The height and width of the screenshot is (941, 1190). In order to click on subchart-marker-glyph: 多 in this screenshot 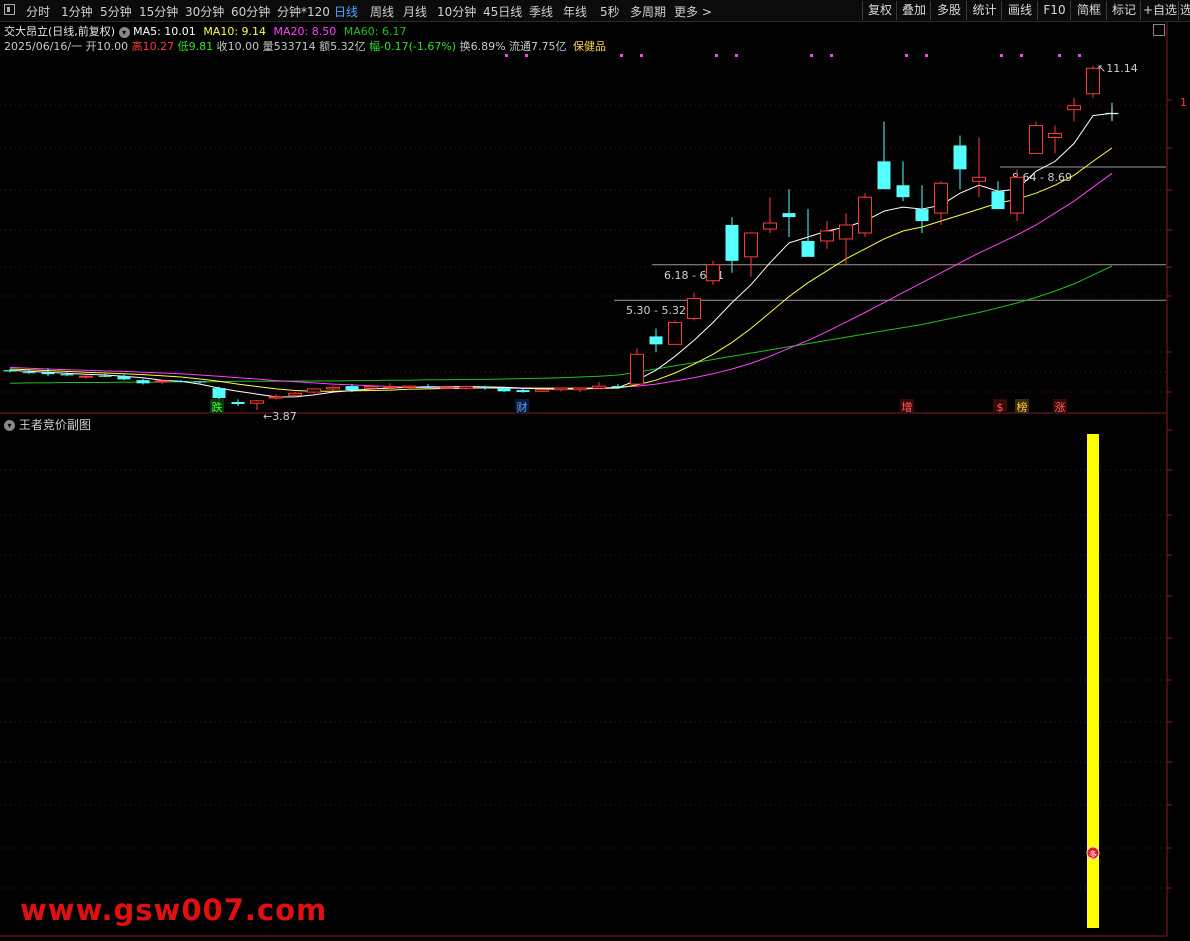, I will do `click(1093, 854)`.